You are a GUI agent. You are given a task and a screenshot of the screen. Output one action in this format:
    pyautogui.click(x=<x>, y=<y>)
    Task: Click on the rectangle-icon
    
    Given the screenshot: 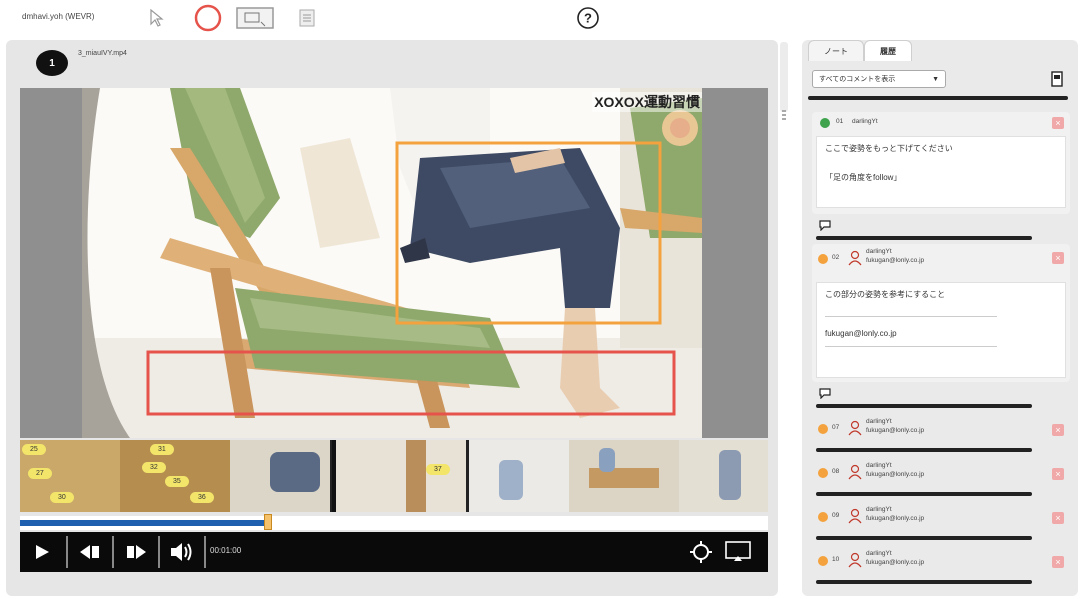 What is the action you would take?
    pyautogui.click(x=255, y=18)
    